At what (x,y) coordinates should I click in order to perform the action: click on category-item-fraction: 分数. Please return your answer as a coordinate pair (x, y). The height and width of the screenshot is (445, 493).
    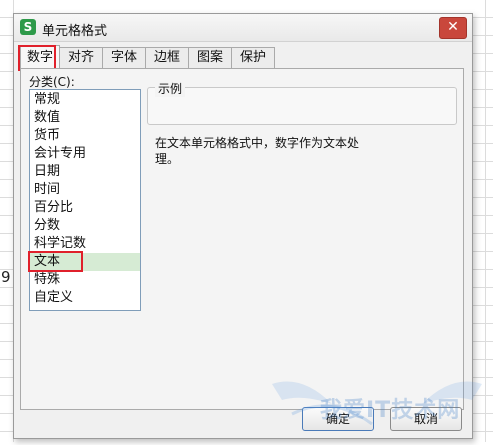
    Looking at the image, I should click on (85, 226).